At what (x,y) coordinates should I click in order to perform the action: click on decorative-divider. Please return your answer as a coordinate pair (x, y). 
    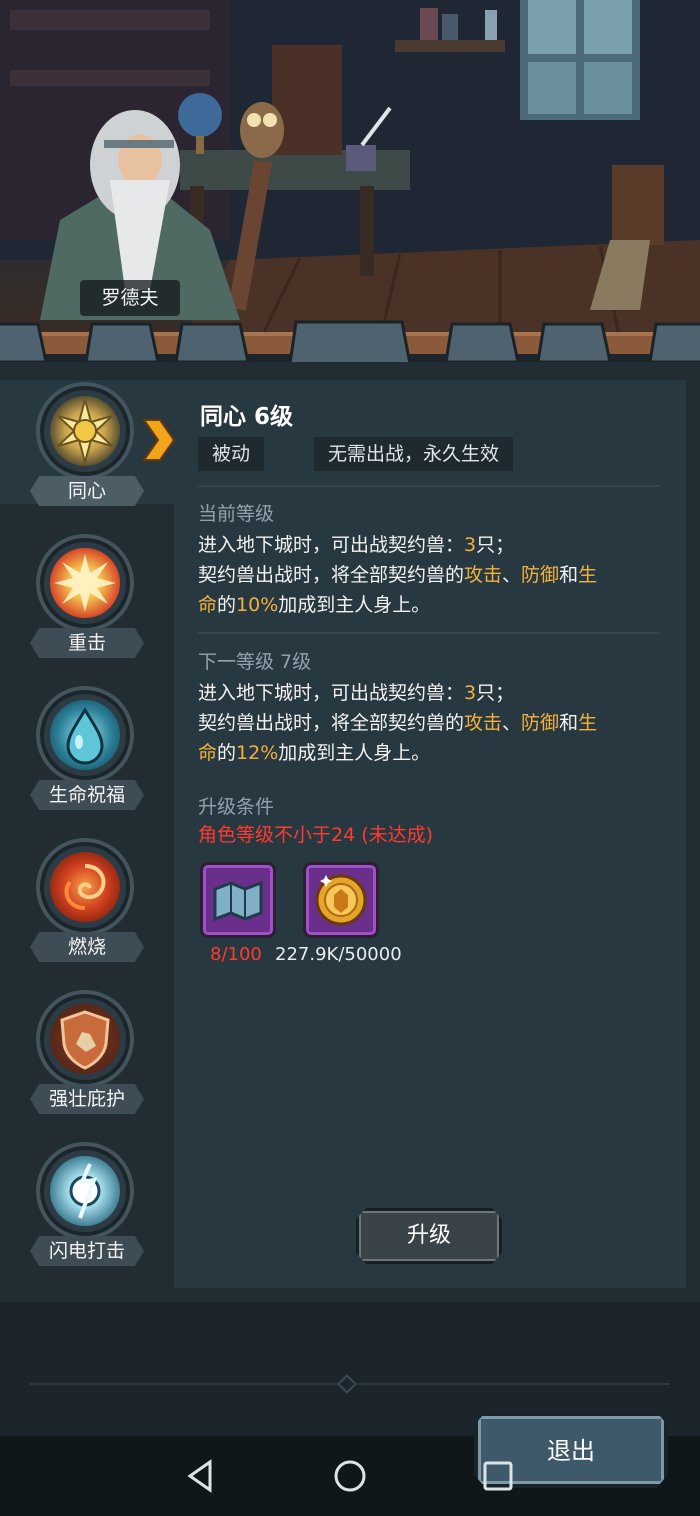
    Looking at the image, I should click on (350, 343).